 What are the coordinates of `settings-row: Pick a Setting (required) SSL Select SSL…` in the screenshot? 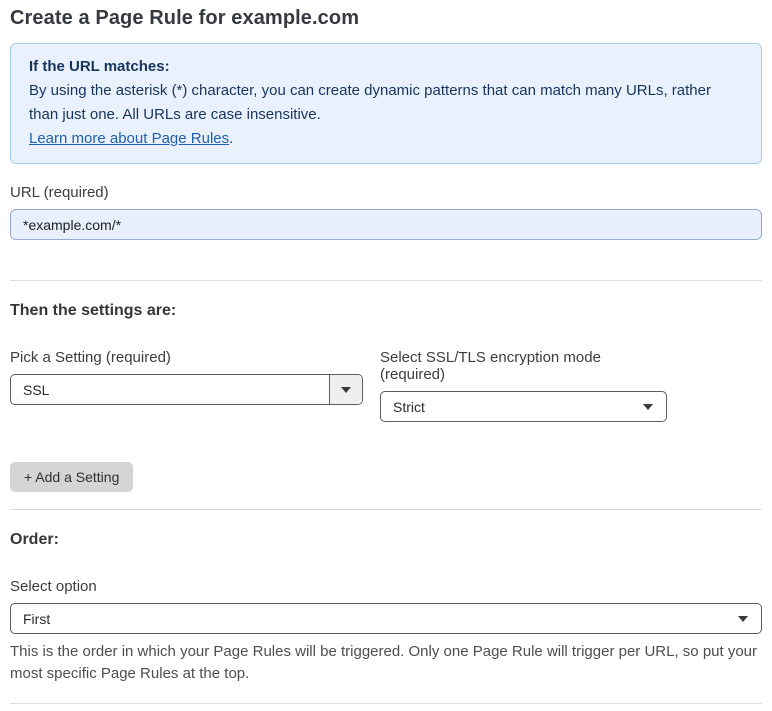 It's located at (386, 385).